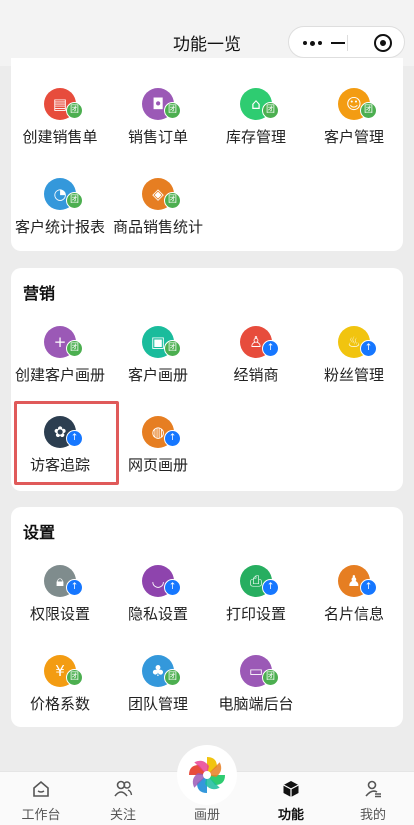 This screenshot has height=825, width=414. Describe the element at coordinates (255, 137) in the screenshot. I see `item-label: 库存管理` at that location.